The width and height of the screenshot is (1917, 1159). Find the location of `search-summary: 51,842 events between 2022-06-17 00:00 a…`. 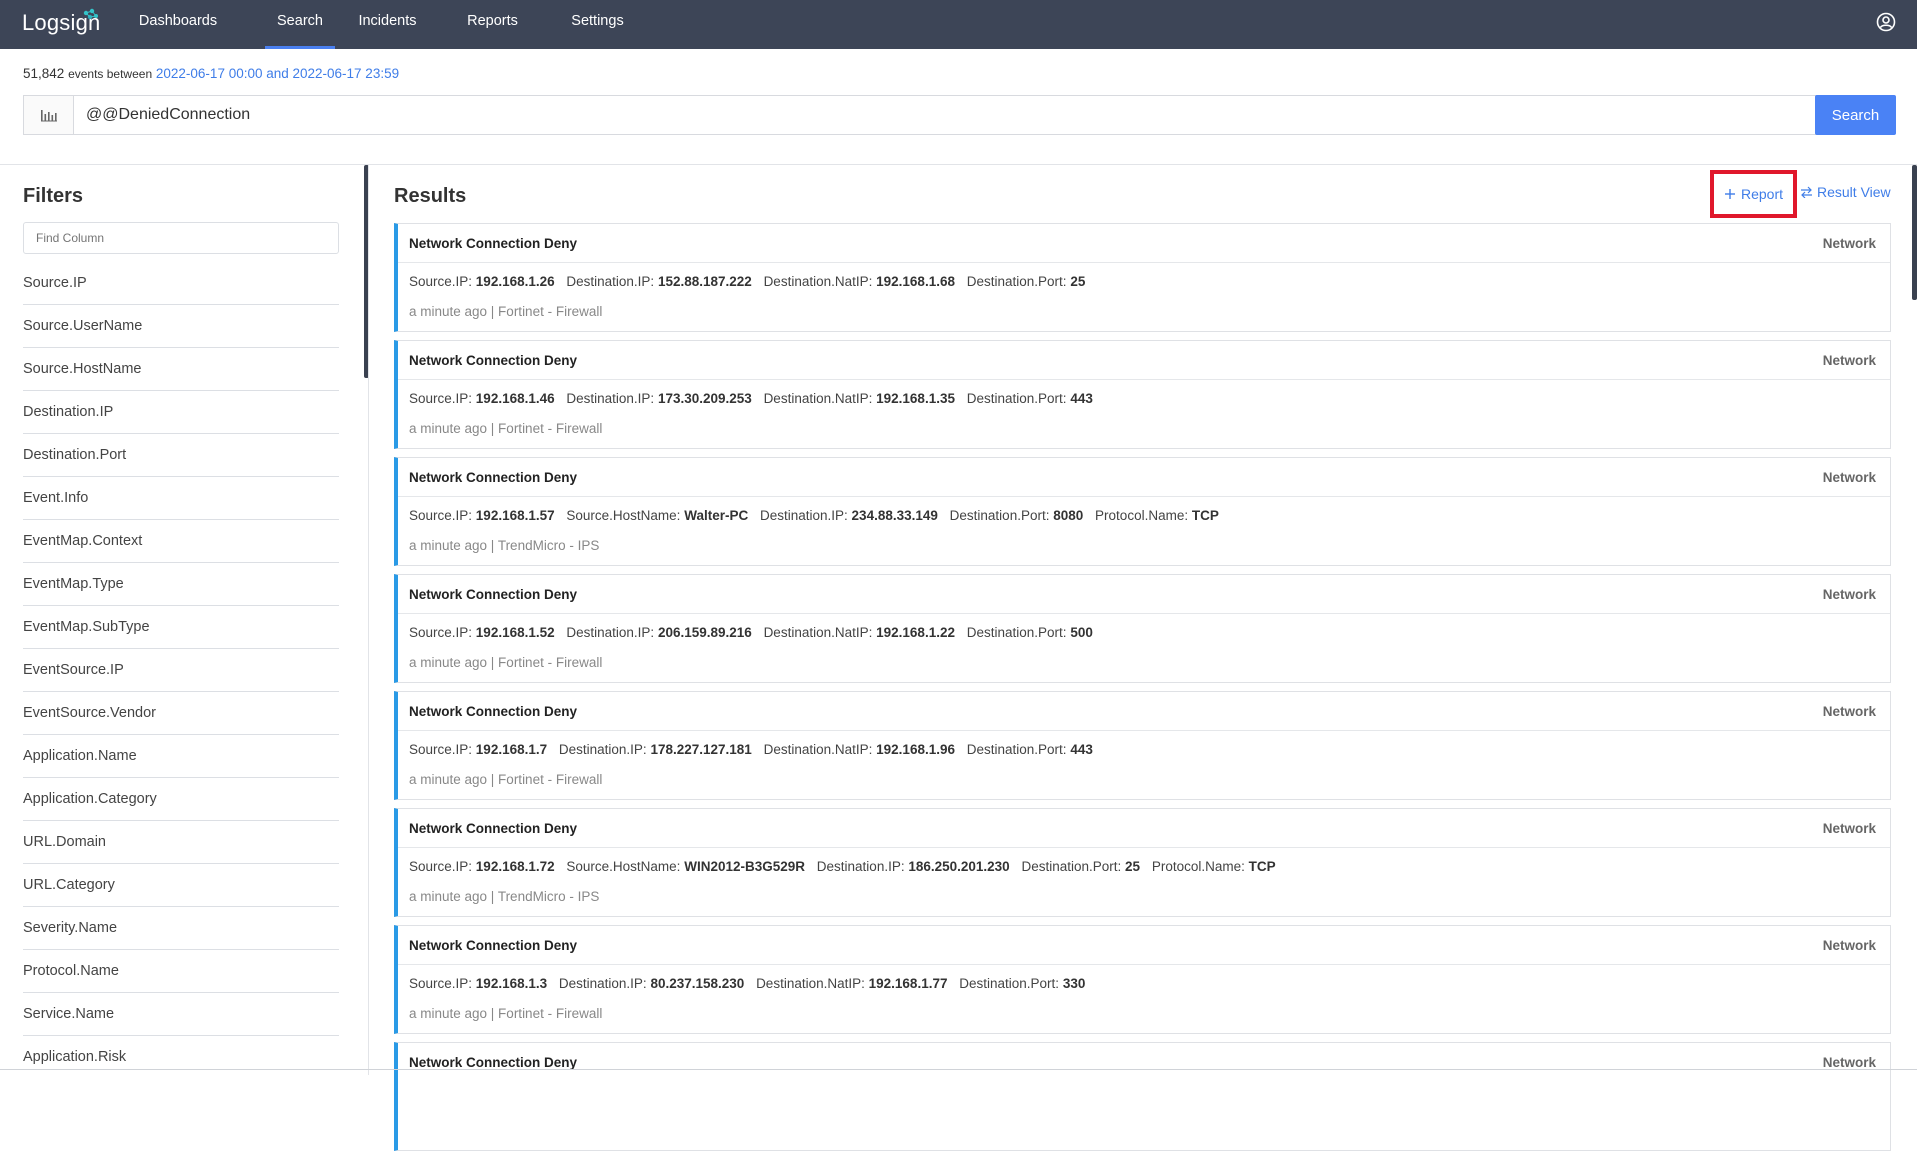

search-summary: 51,842 events between 2022-06-17 00:00 a… is located at coordinates (211, 73).